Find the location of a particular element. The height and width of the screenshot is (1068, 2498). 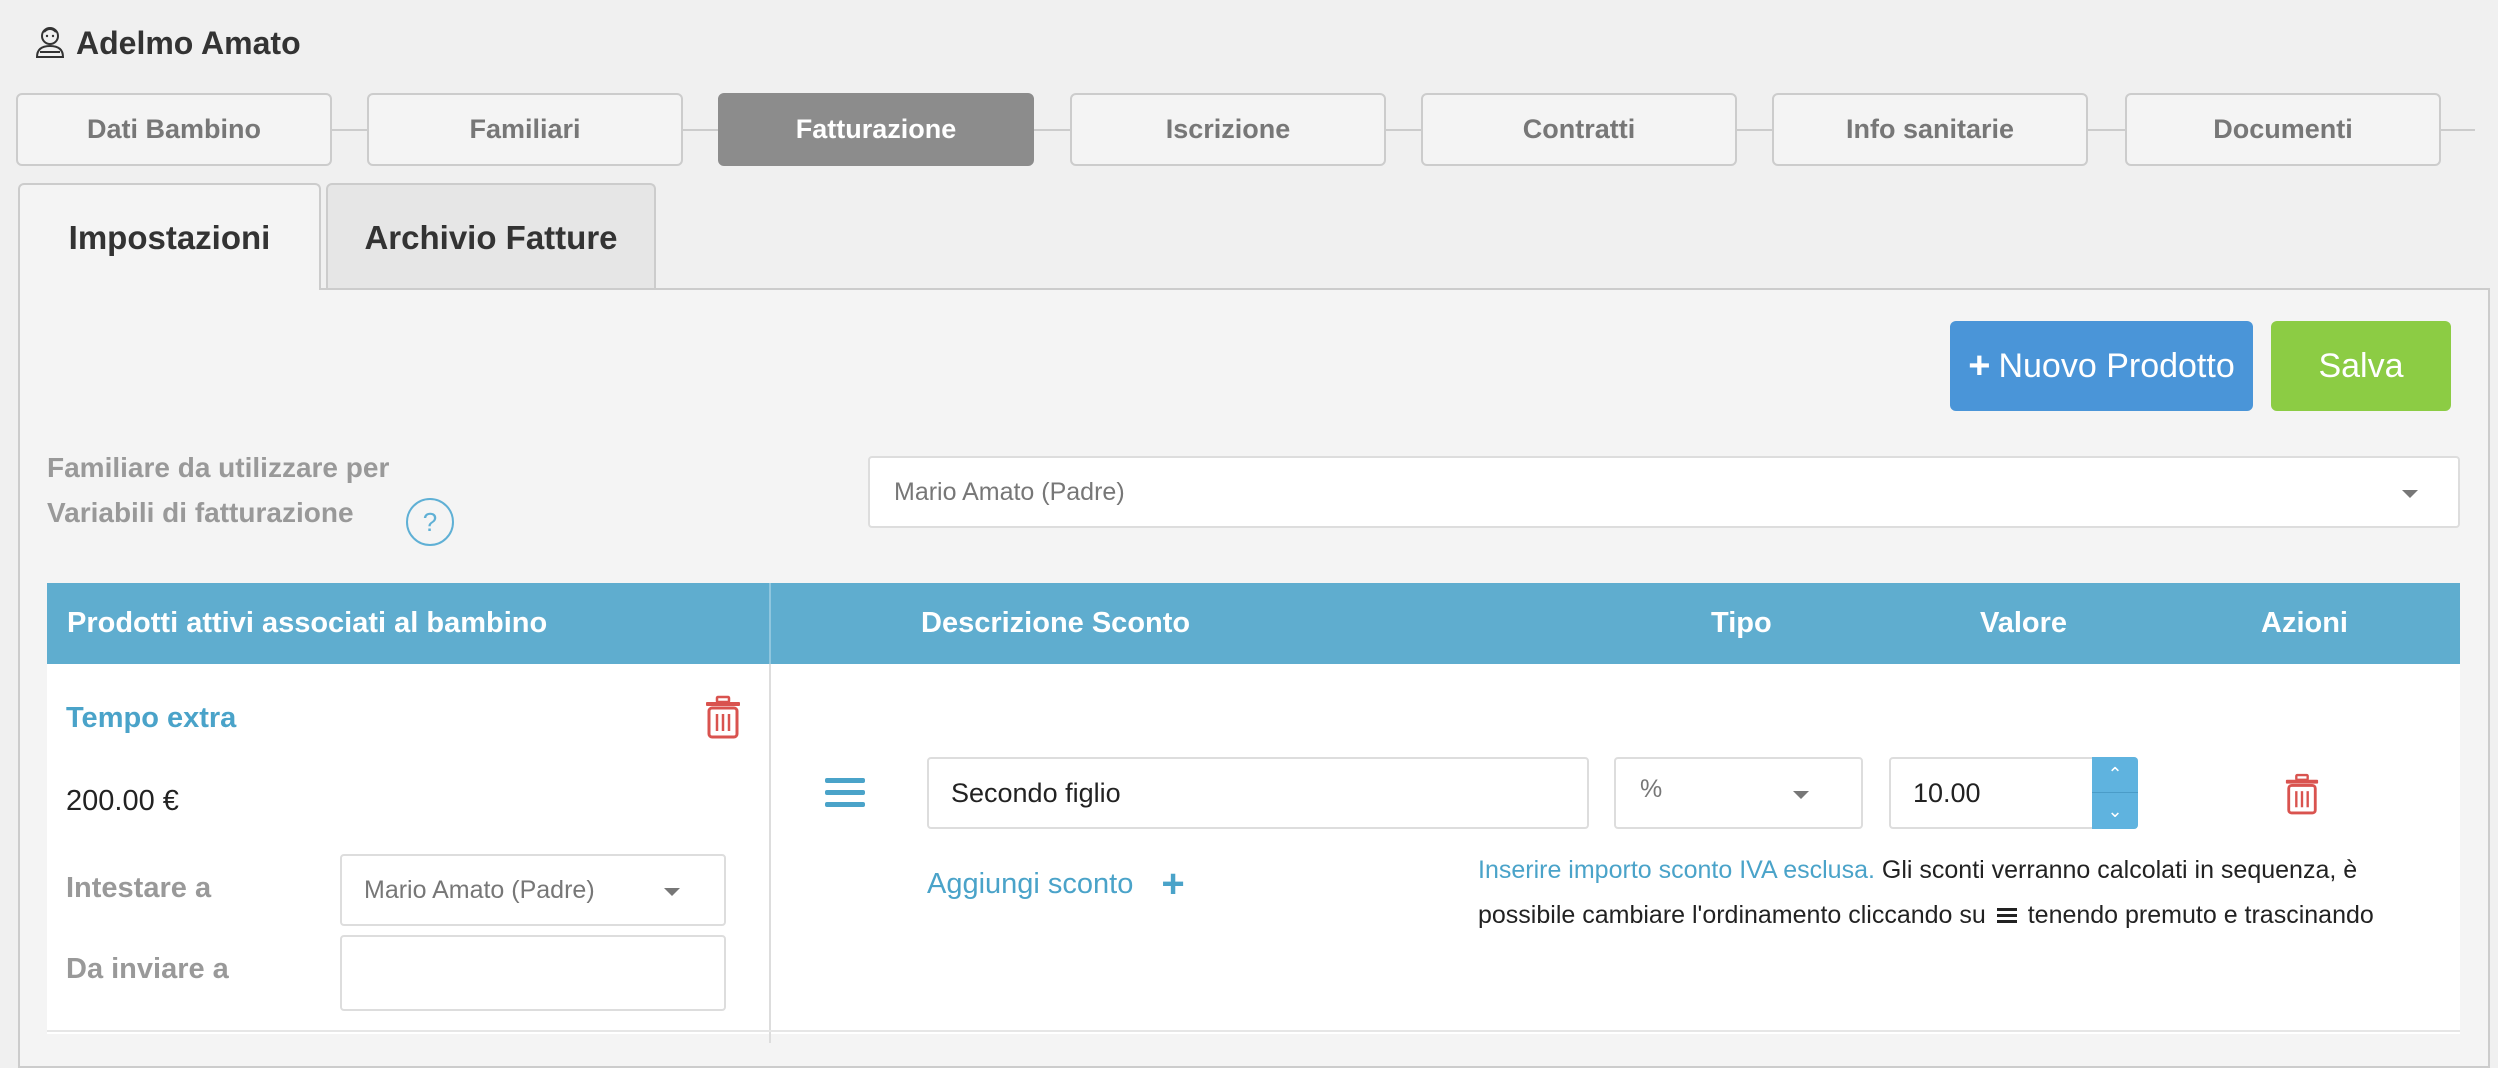

new-product-button: + Nuovo Prodotto is located at coordinates (2101, 366).